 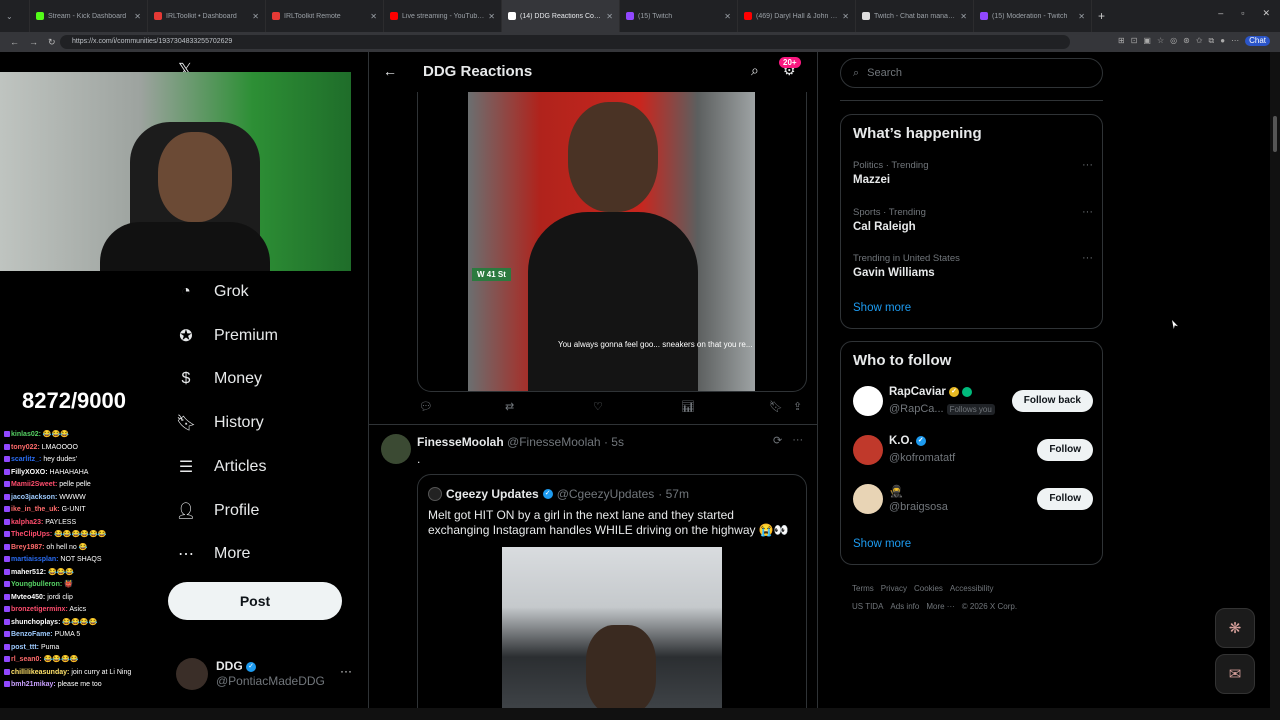 What do you see at coordinates (797, 440) in the screenshot?
I see `post-menu-icon: ···` at bounding box center [797, 440].